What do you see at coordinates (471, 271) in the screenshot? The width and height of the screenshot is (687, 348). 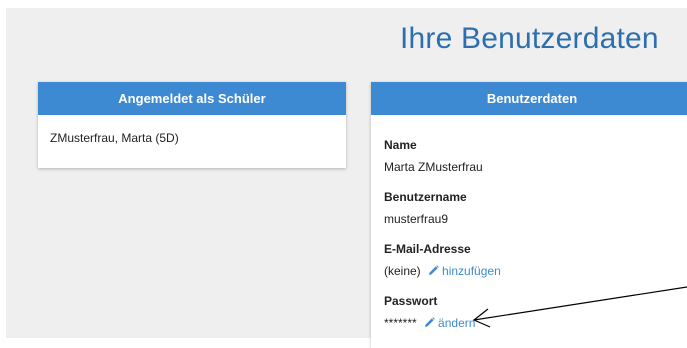 I see `email-add-label: hinzufügen` at bounding box center [471, 271].